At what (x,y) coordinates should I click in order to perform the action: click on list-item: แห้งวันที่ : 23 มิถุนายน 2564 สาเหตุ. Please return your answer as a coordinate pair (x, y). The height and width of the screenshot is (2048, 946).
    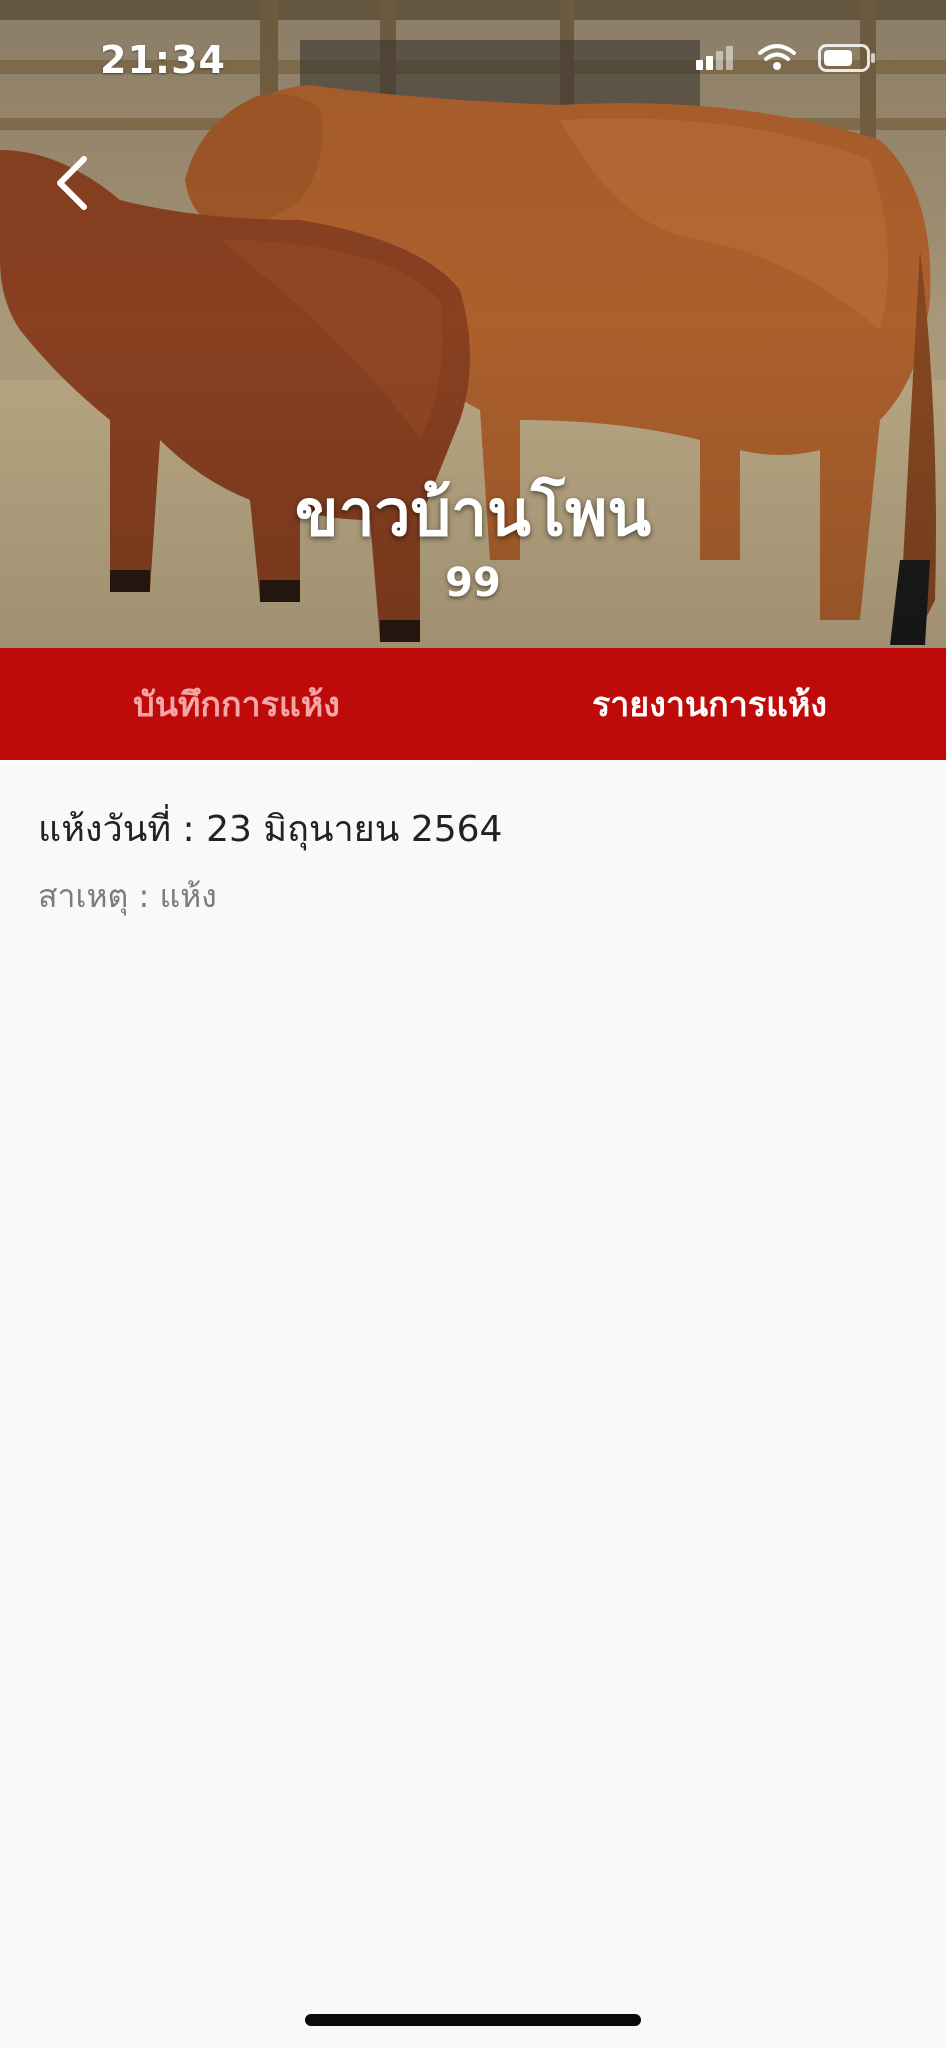
    Looking at the image, I should click on (473, 861).